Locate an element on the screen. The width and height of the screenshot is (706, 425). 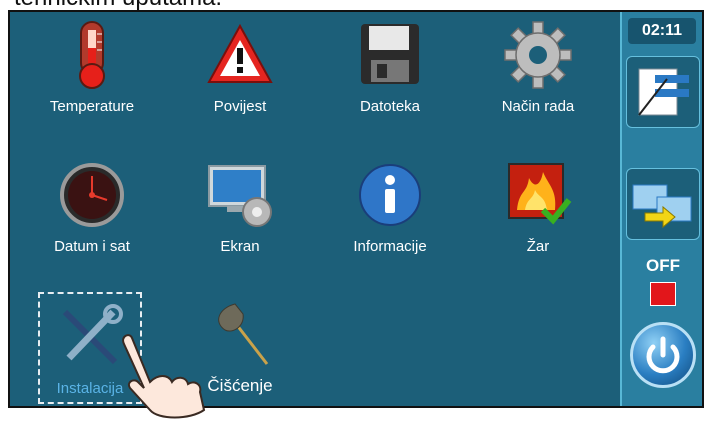
arrows-icon is located at coordinates (662, 206).